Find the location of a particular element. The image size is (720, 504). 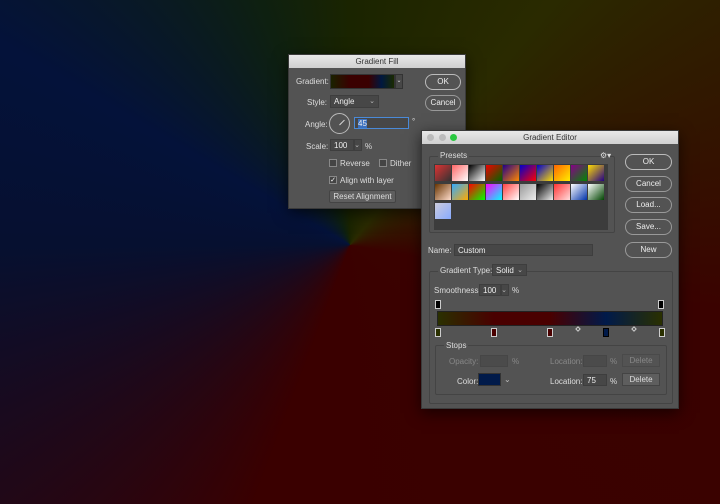

gradient-preview is located at coordinates (362, 81).